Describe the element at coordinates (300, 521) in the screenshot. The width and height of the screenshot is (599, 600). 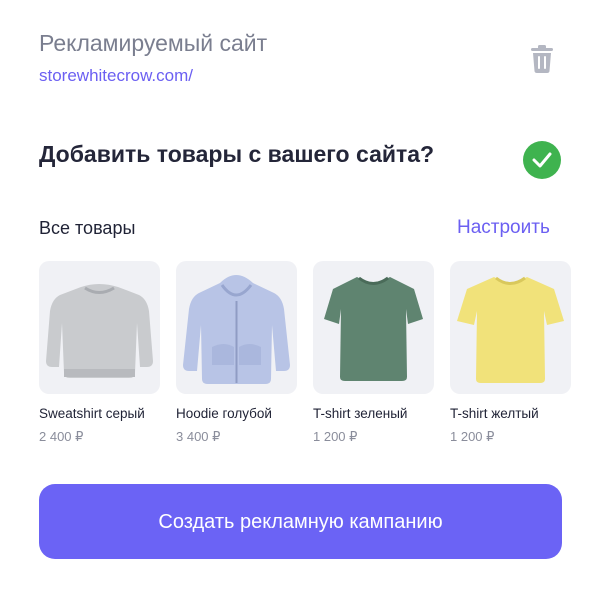
I see `create-campaign-button: Создать рекламную кампанию` at that location.